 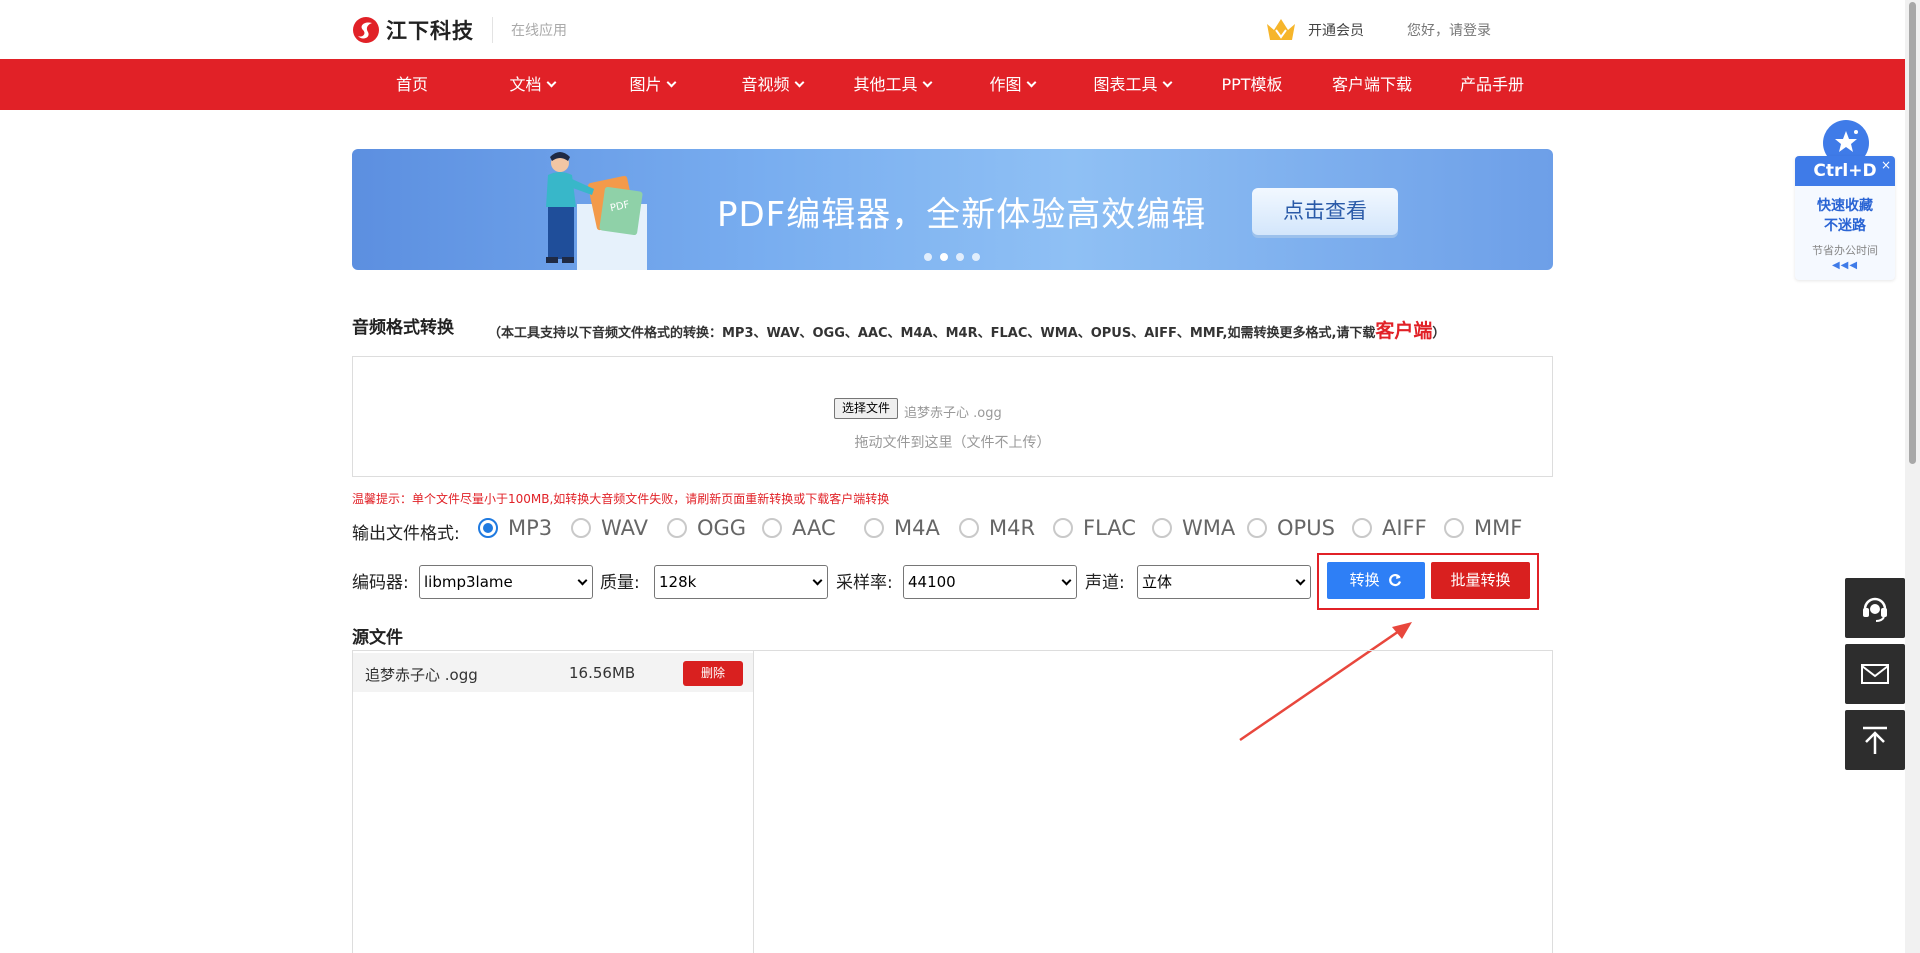 I want to click on tool-title: 音频格式转换, so click(x=403, y=328).